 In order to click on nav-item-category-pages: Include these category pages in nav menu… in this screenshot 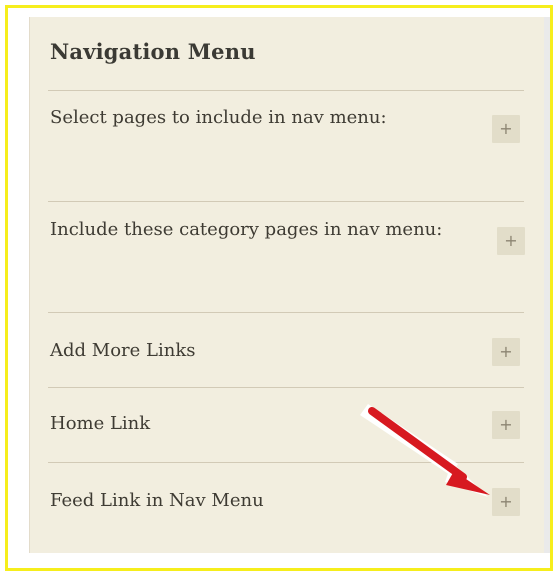, I will do `click(287, 249)`.